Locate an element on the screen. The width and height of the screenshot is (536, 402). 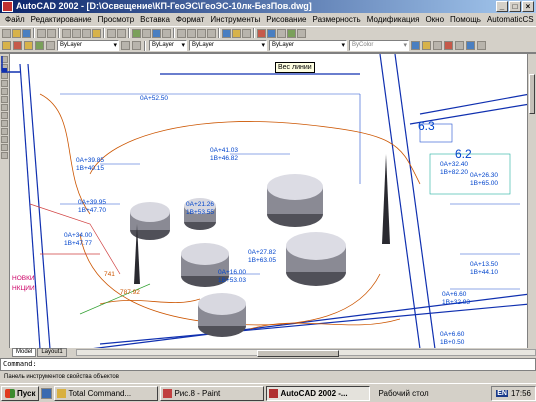
toolbar-separator is located at coordinates (59, 33).